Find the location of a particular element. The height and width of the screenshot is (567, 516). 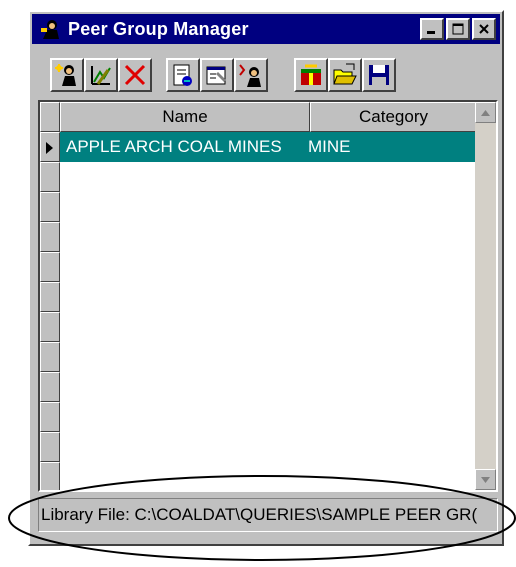

maximize-icon is located at coordinates (458, 29).